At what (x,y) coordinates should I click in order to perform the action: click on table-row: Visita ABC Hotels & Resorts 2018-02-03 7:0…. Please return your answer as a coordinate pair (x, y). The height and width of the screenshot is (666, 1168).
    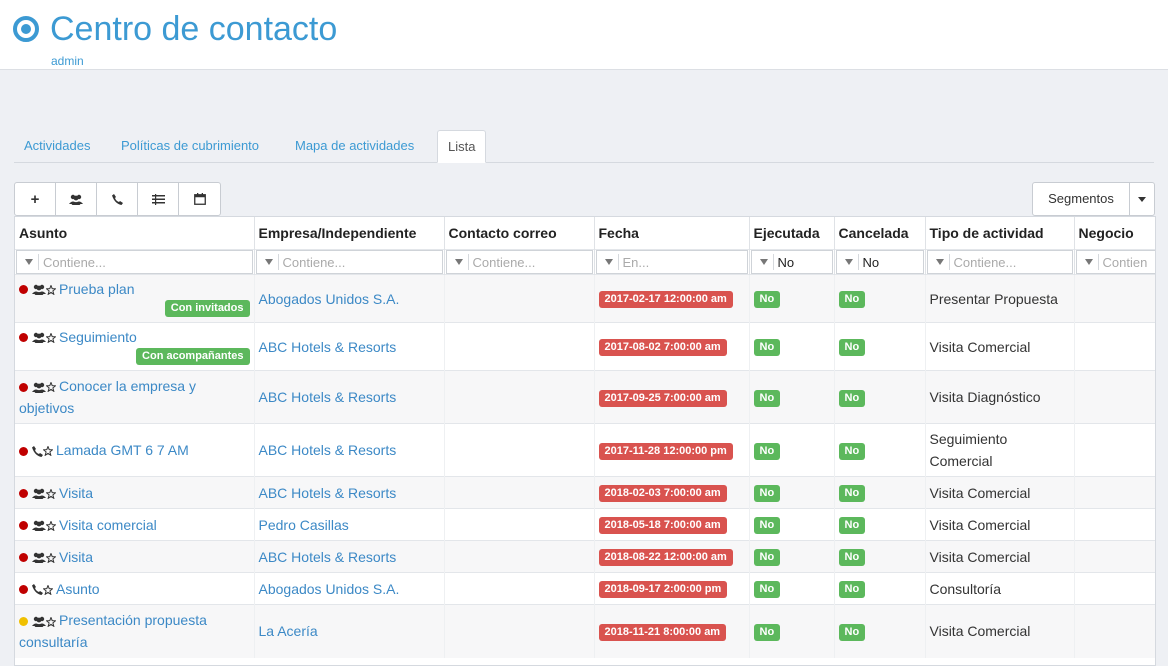
    Looking at the image, I should click on (585, 492).